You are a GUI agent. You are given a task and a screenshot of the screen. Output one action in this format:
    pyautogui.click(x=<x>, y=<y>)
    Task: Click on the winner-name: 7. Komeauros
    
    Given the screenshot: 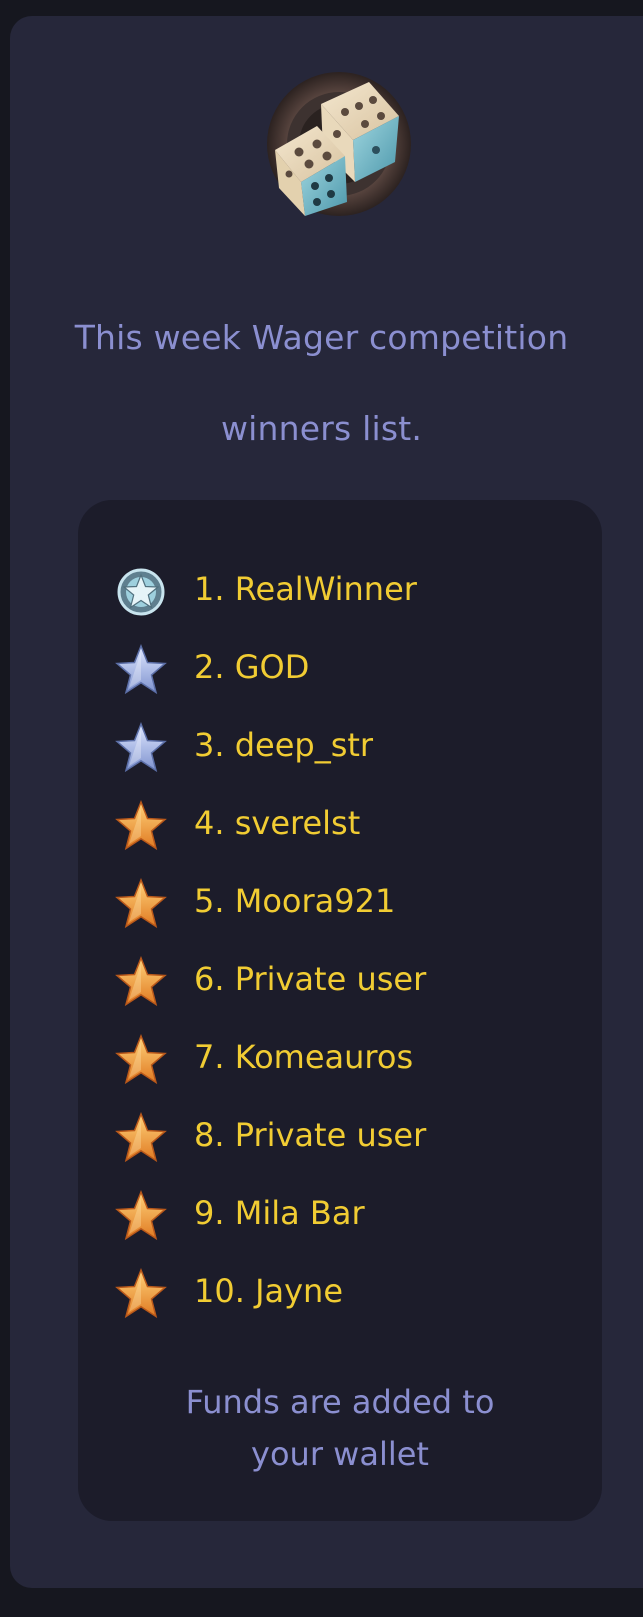 What is the action you would take?
    pyautogui.click(x=304, y=1057)
    